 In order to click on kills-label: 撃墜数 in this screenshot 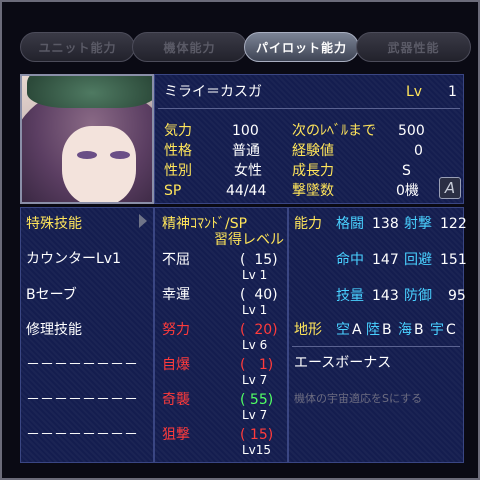, I will do `click(313, 191)`.